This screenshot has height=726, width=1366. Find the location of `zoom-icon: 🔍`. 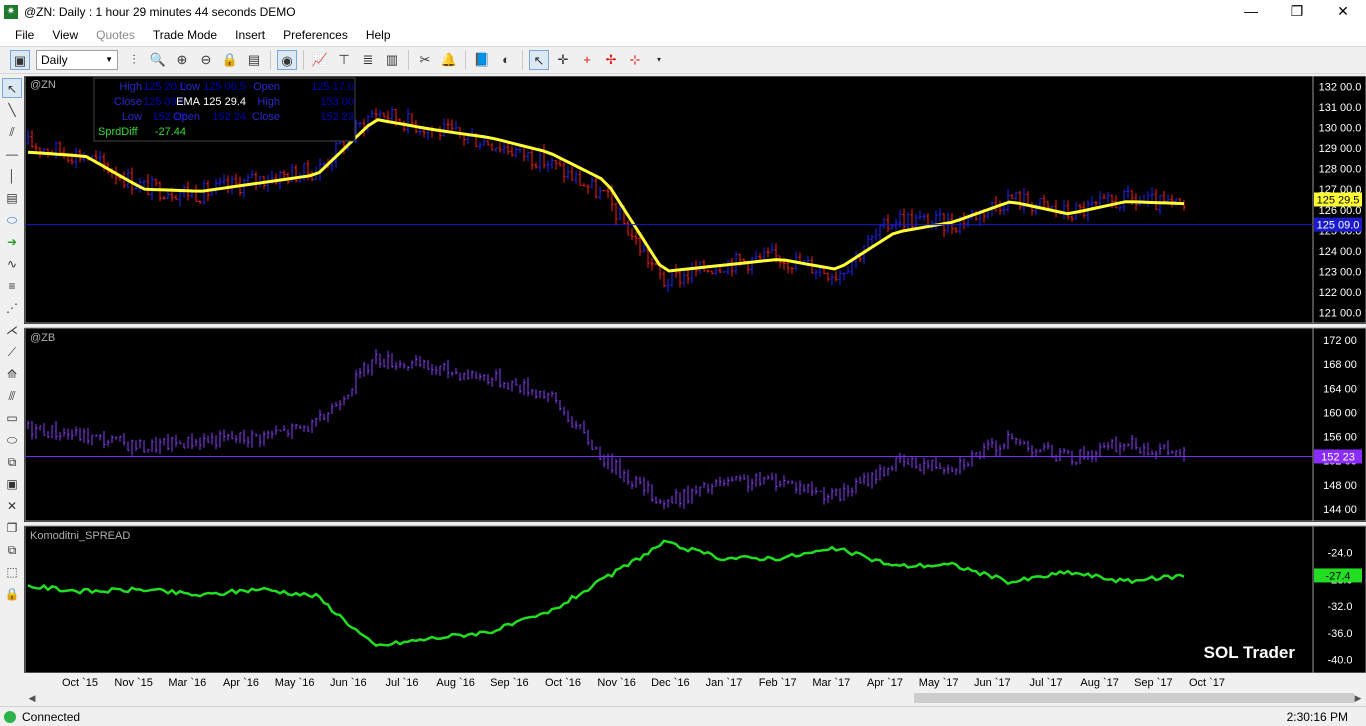

zoom-icon: 🔍 is located at coordinates (158, 60).